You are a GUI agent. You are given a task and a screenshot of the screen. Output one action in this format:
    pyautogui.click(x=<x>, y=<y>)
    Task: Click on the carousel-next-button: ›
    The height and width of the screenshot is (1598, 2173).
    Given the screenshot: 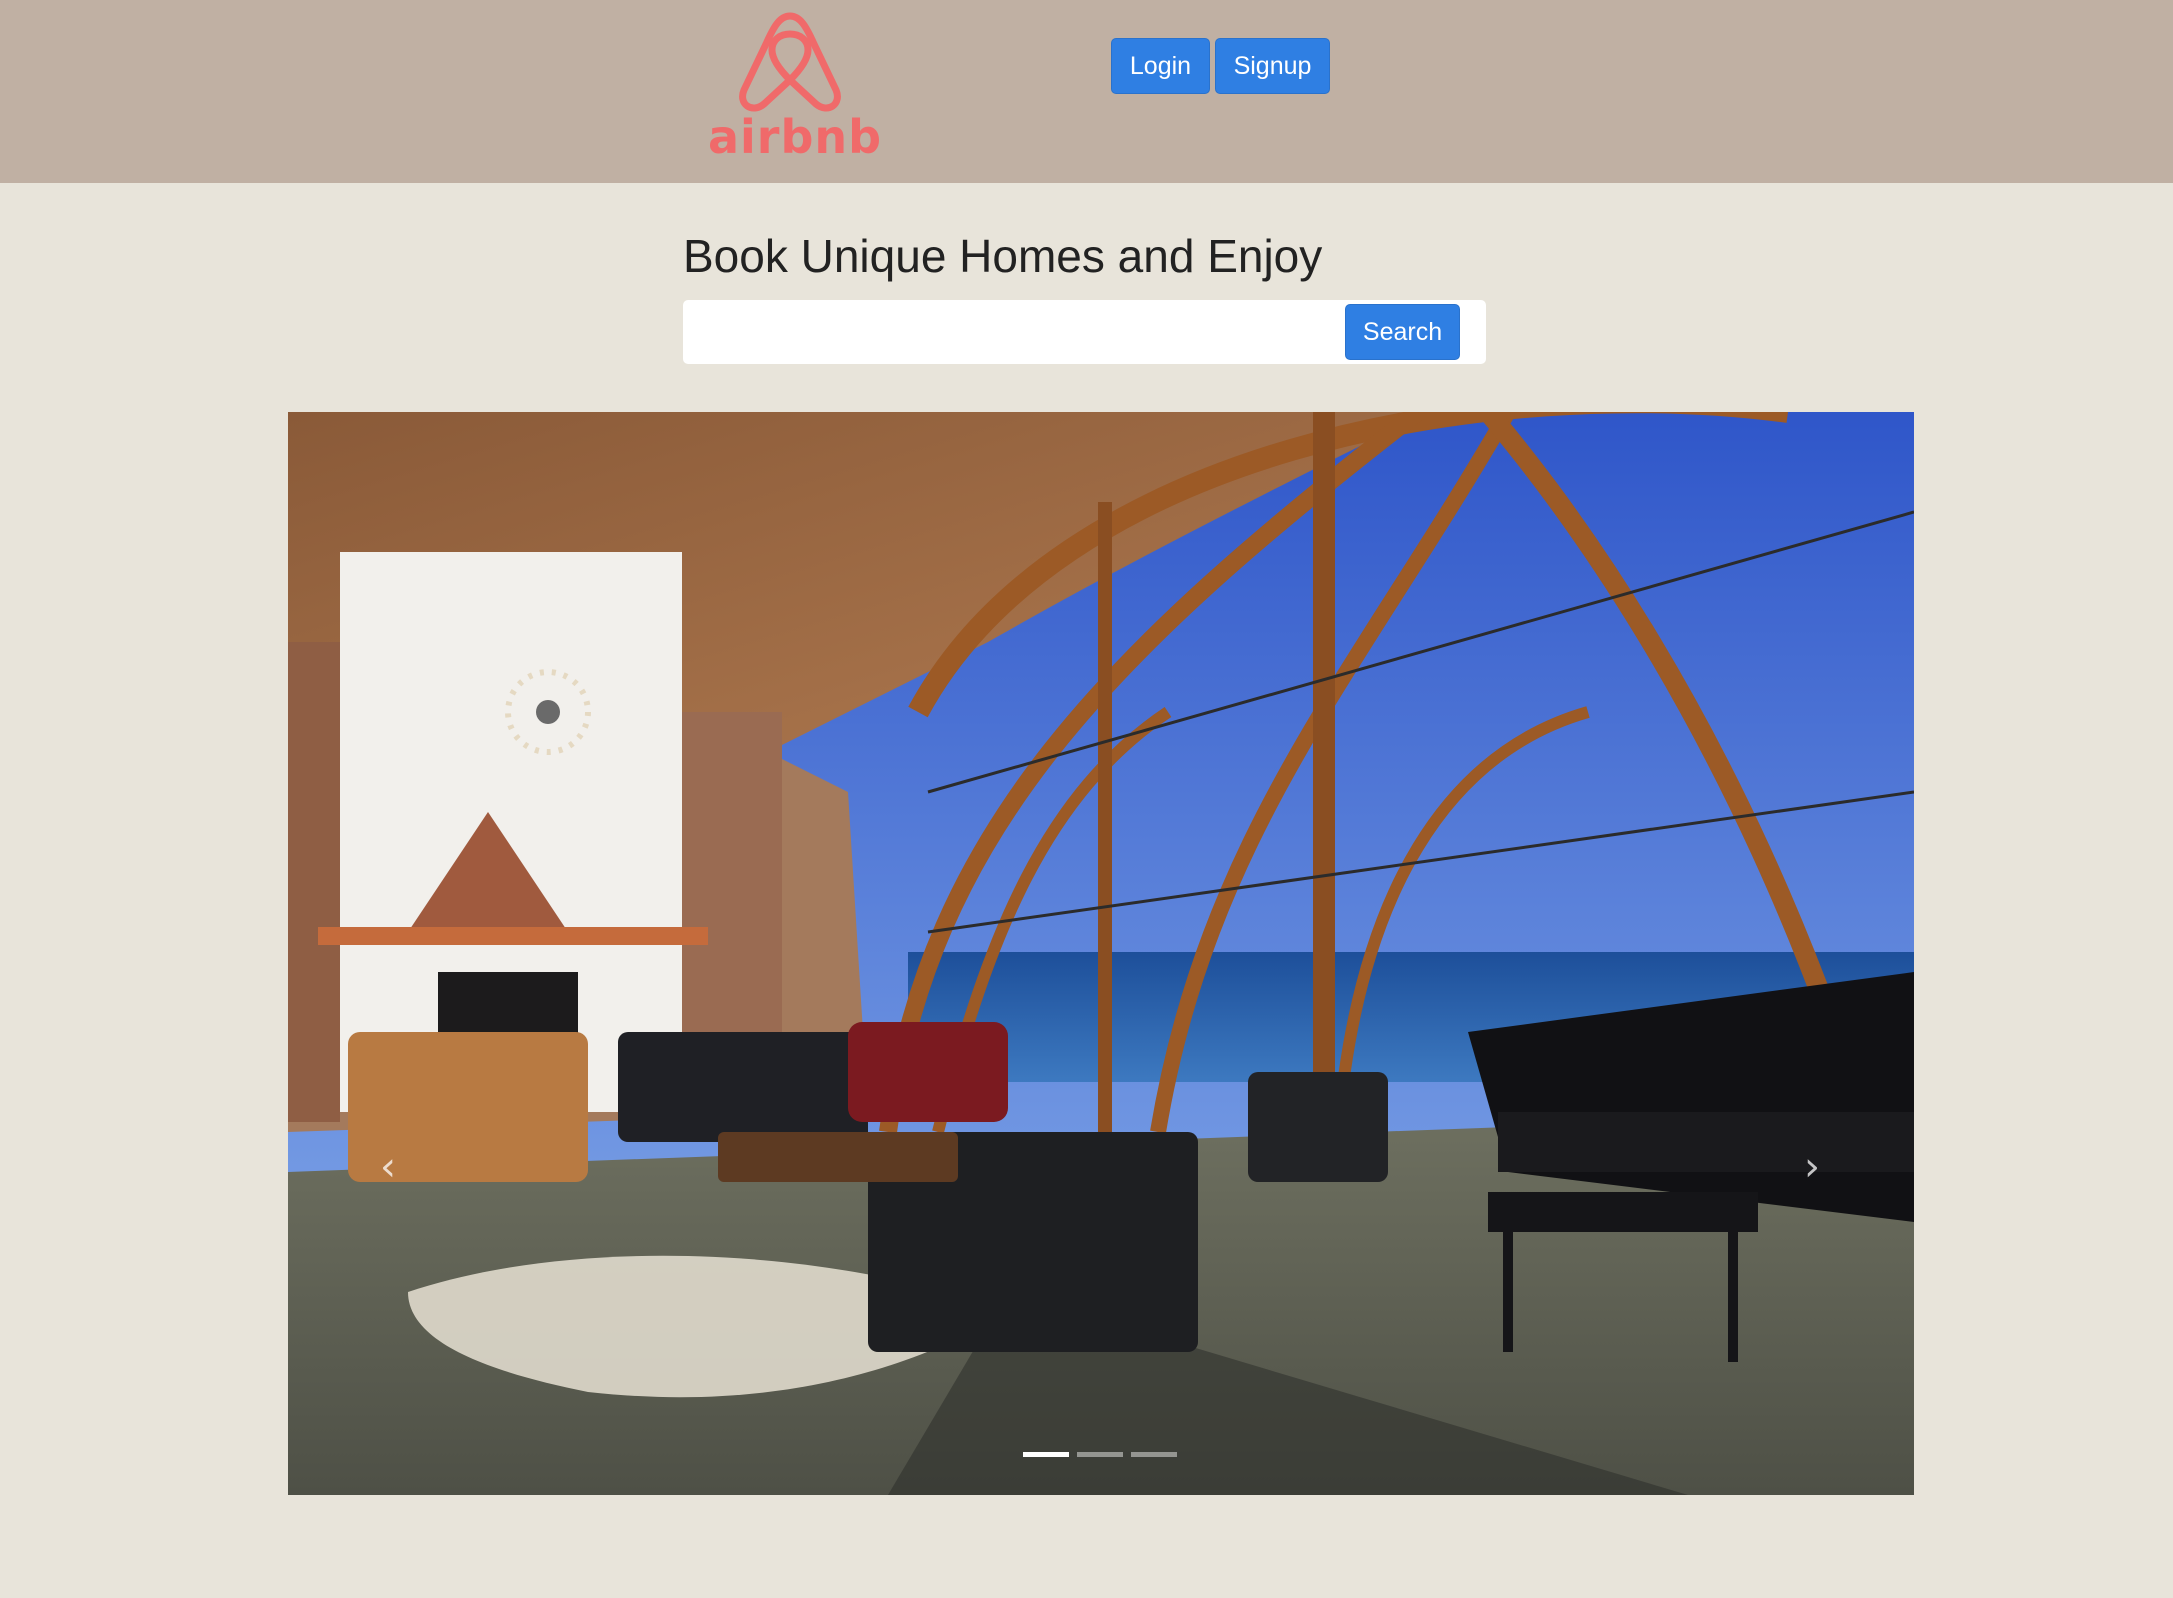 What is the action you would take?
    pyautogui.click(x=1812, y=1167)
    